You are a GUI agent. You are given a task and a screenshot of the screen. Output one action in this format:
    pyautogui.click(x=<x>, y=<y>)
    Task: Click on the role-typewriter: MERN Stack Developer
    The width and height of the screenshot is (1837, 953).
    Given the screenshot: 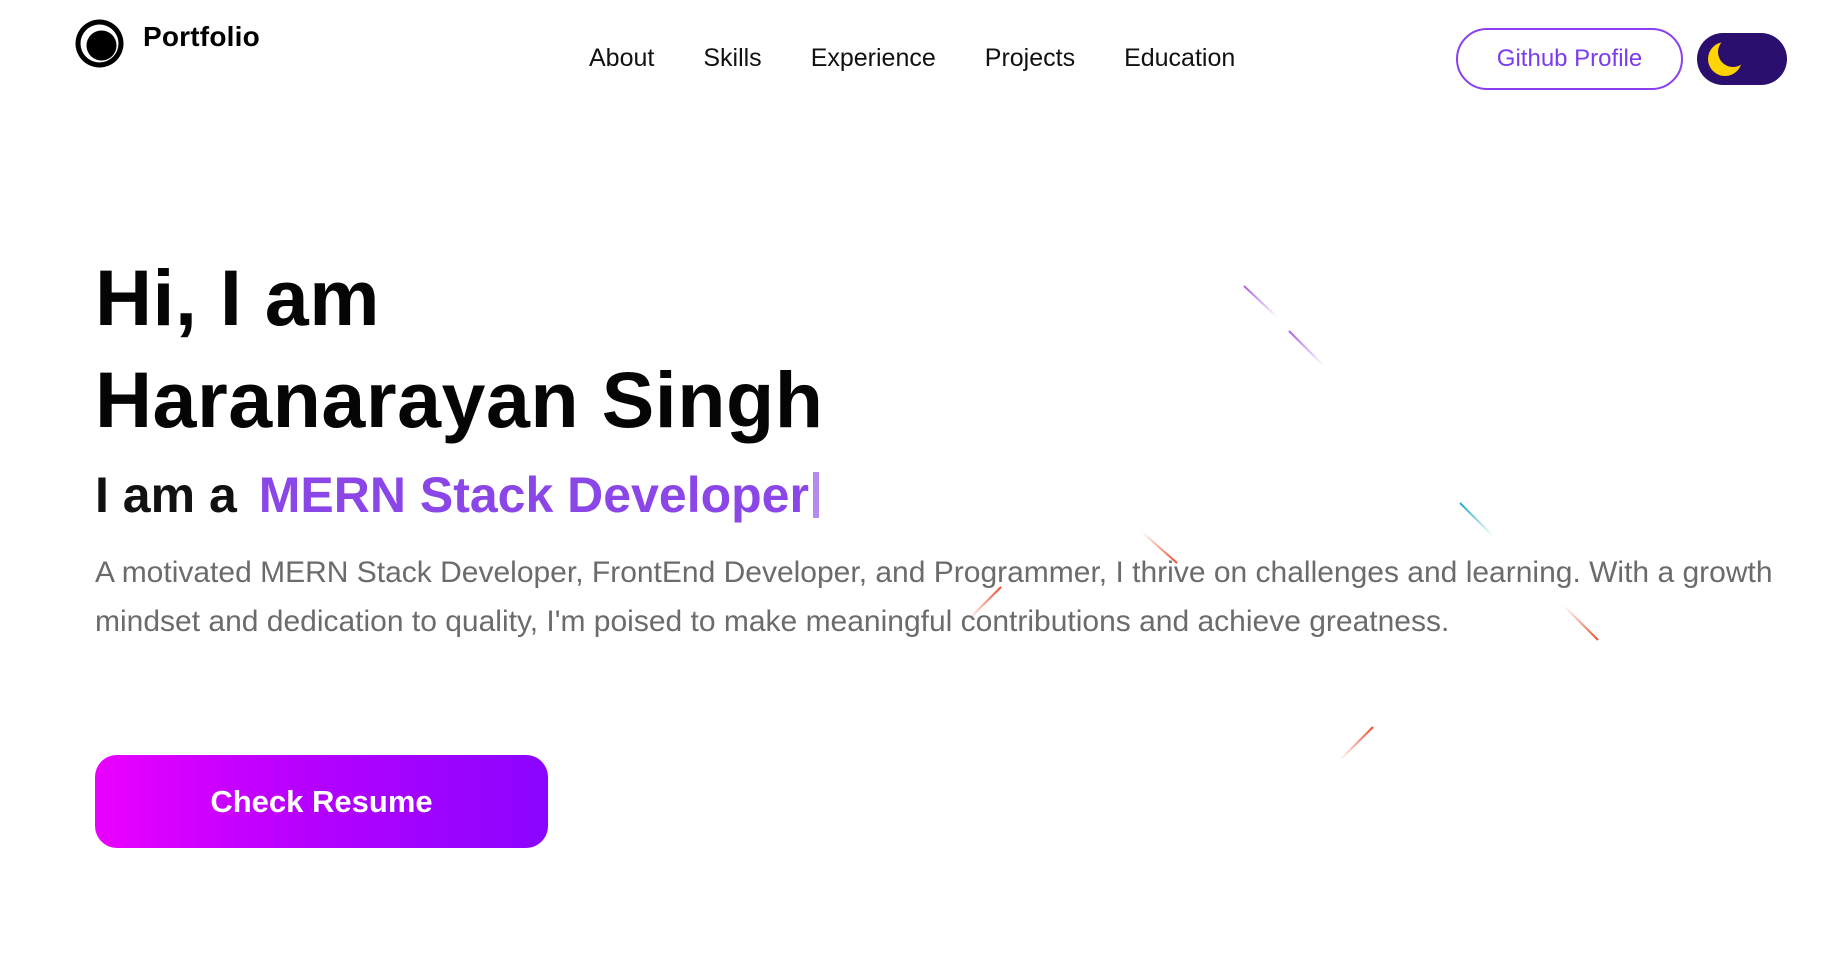 What is the action you would take?
    pyautogui.click(x=533, y=495)
    